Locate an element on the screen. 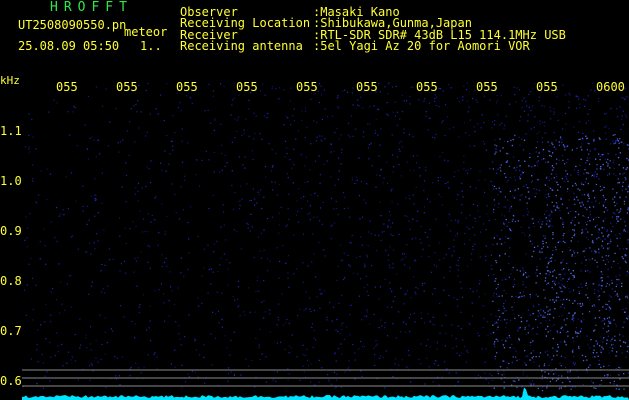  y-tick: 1.1 is located at coordinates (11, 131).